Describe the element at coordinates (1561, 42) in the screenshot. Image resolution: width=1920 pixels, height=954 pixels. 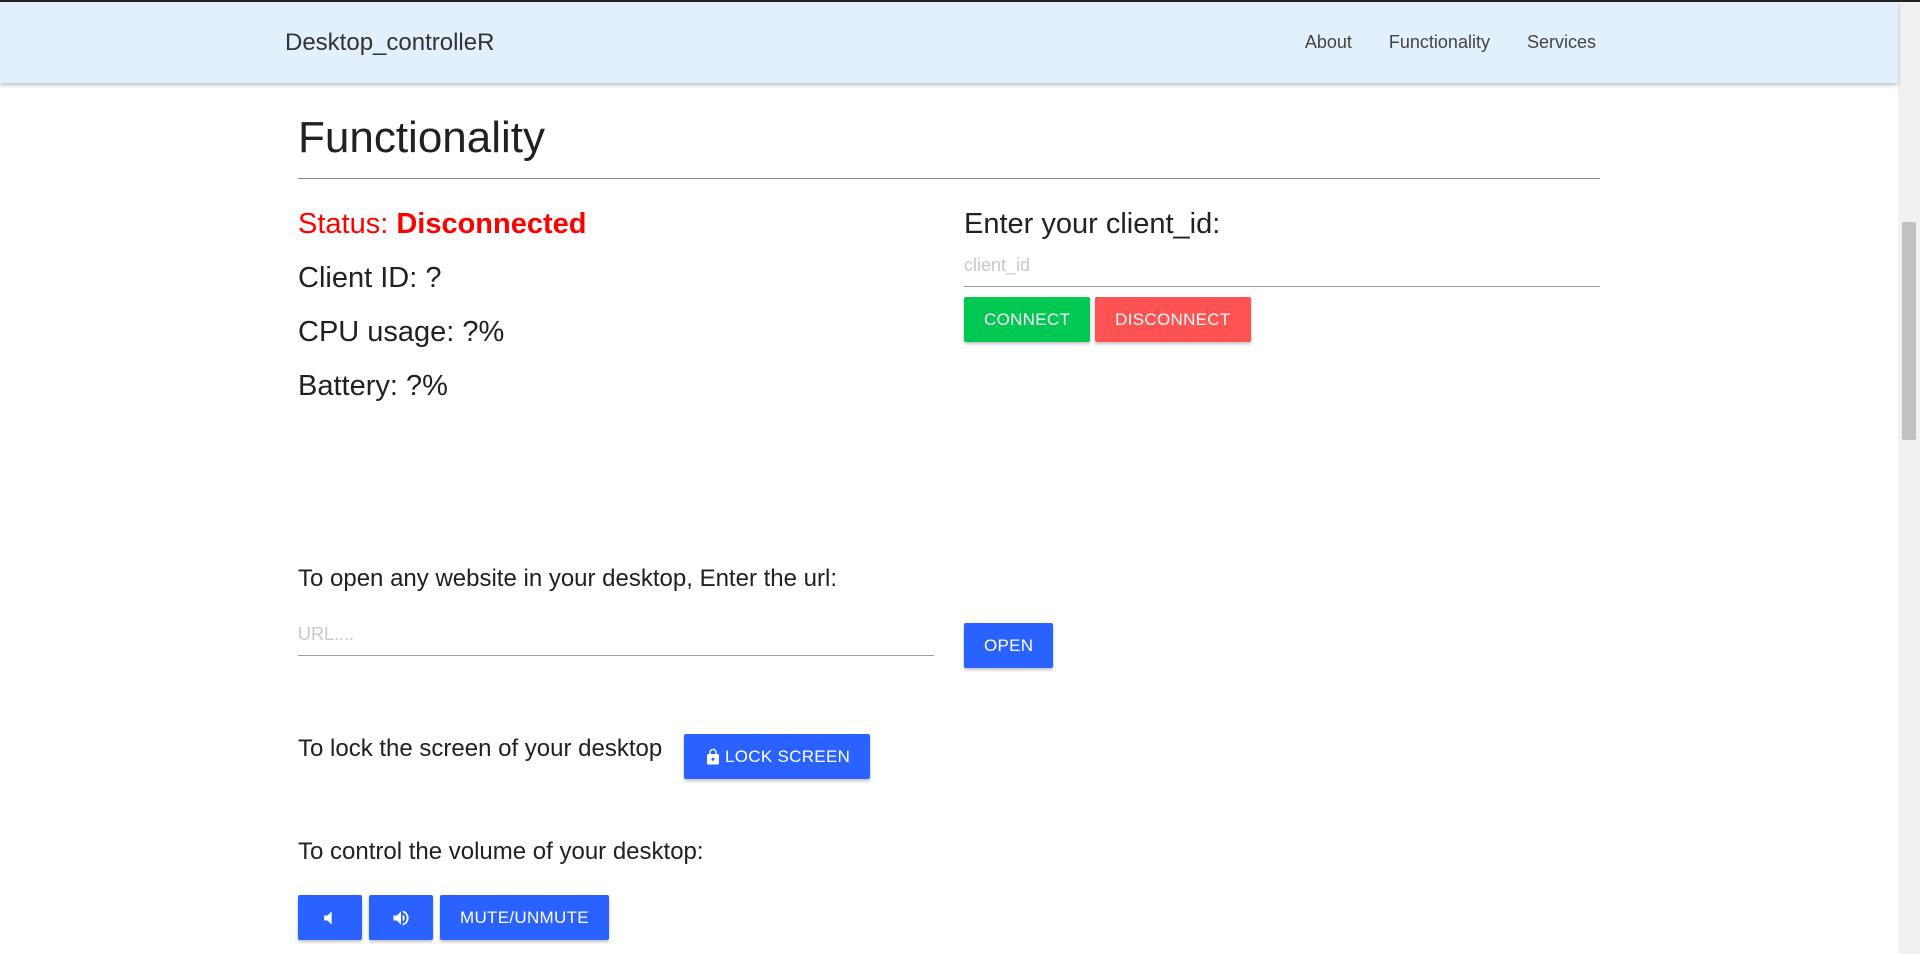
I see `nav-link-services: Services` at that location.